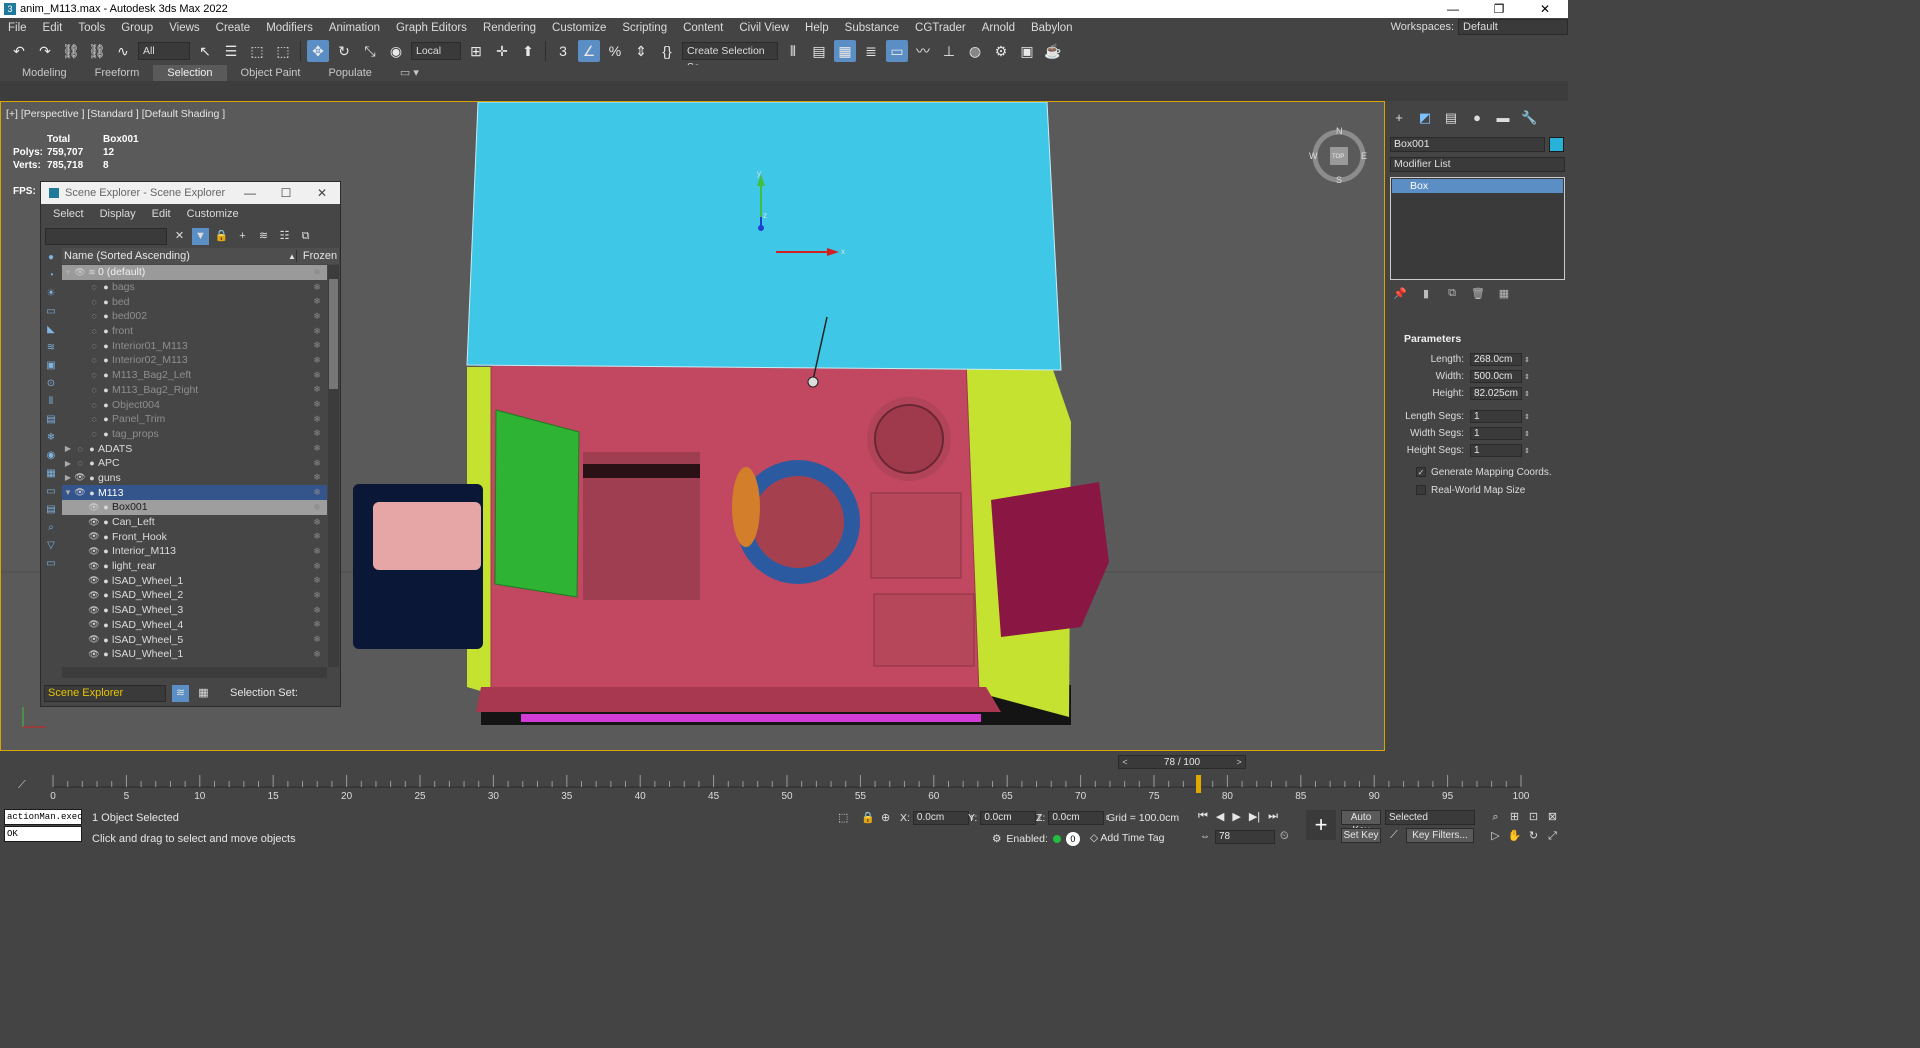  I want to click on geometry-filter-icon: ●, so click(51, 258).